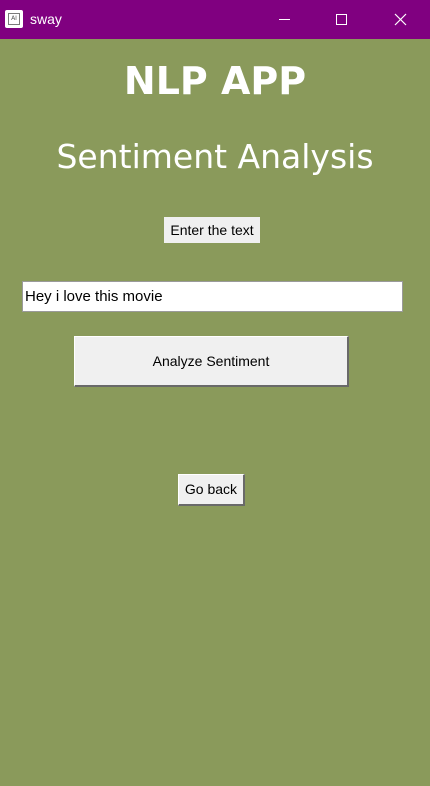 This screenshot has height=786, width=430. I want to click on maximize-icon, so click(341, 19).